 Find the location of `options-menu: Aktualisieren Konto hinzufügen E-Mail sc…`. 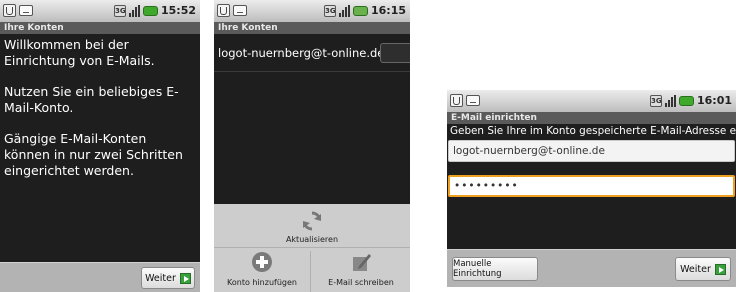

options-menu: Aktualisieren Konto hinzufügen E-Mail sc… is located at coordinates (312, 248).